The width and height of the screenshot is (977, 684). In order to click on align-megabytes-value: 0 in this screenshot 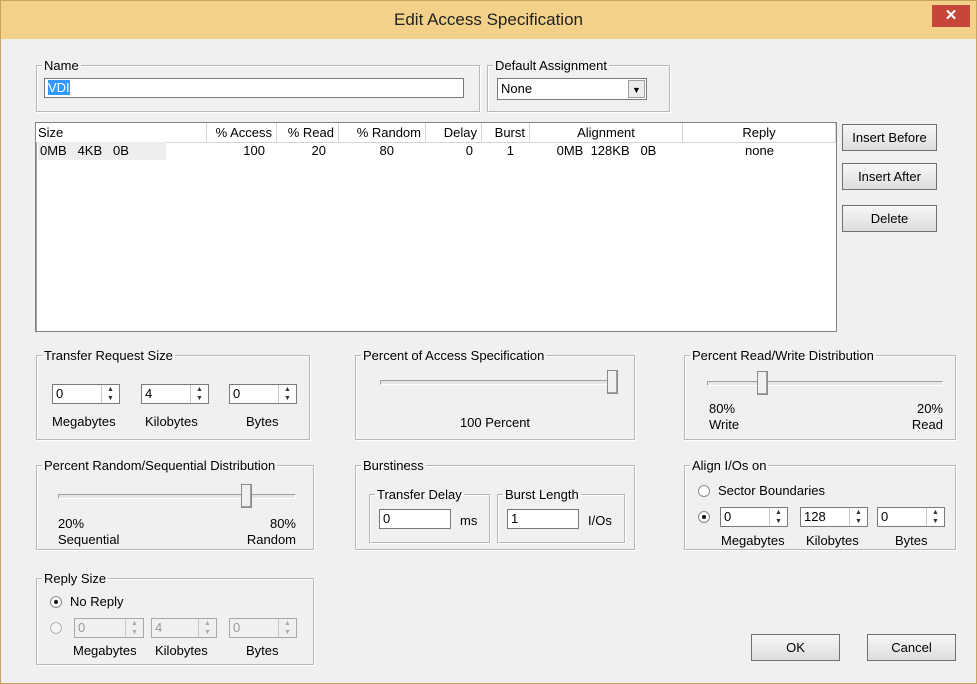, I will do `click(728, 516)`.